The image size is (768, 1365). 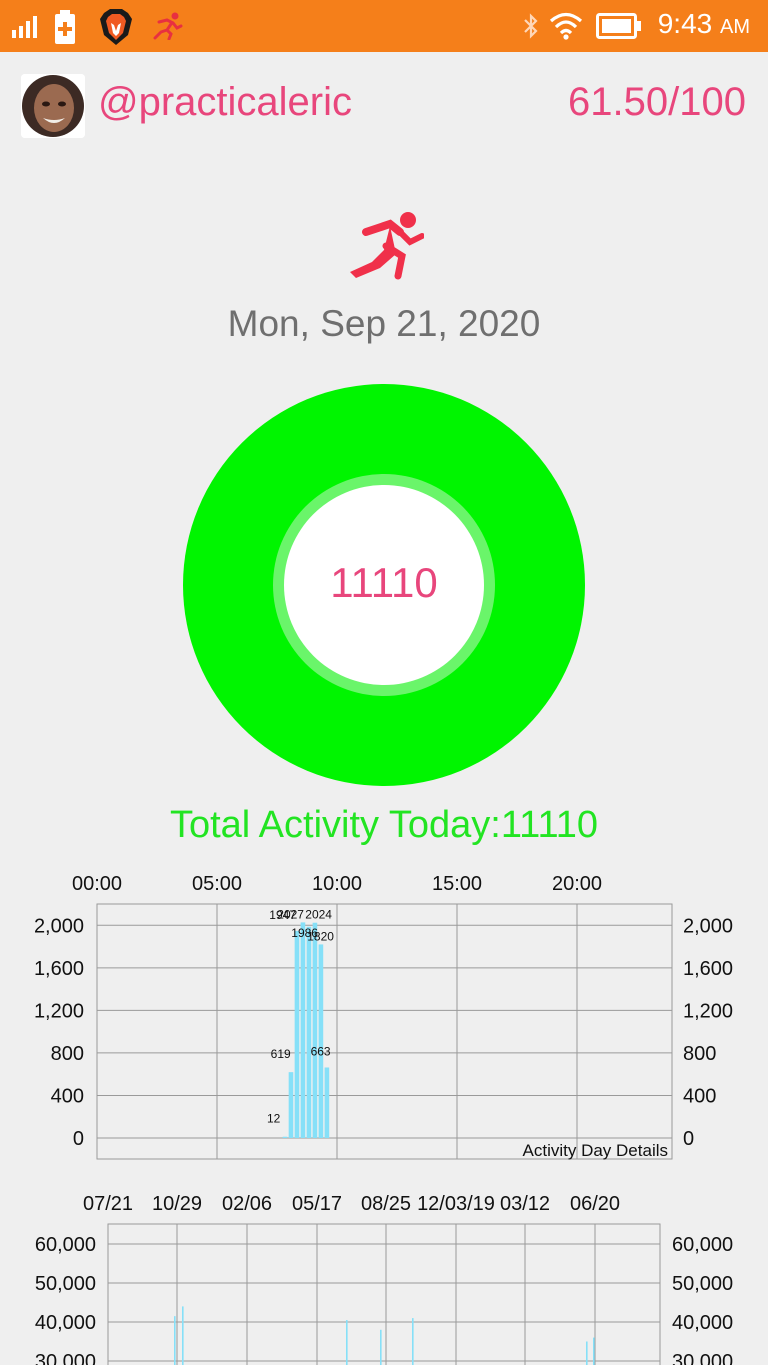 What do you see at coordinates (702, 1284) in the screenshot?
I see `y-tick-label-right: 50,000` at bounding box center [702, 1284].